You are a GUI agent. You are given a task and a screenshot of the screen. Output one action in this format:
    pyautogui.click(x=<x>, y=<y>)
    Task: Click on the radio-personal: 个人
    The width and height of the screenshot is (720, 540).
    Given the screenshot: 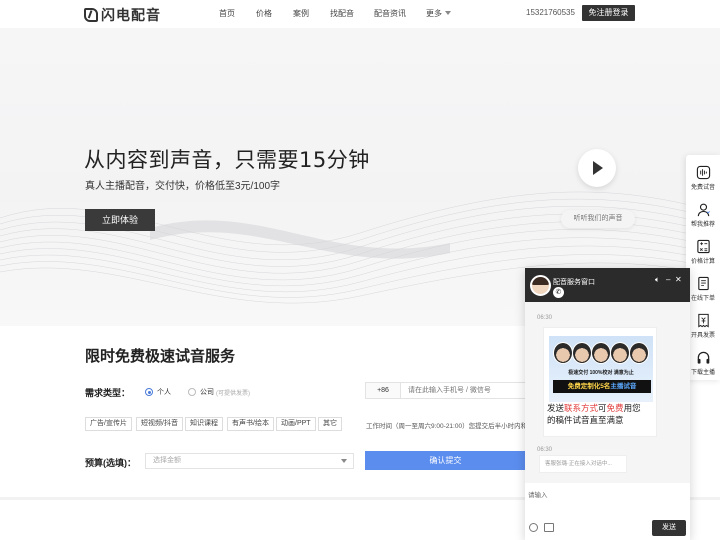 What is the action you would take?
    pyautogui.click(x=158, y=392)
    